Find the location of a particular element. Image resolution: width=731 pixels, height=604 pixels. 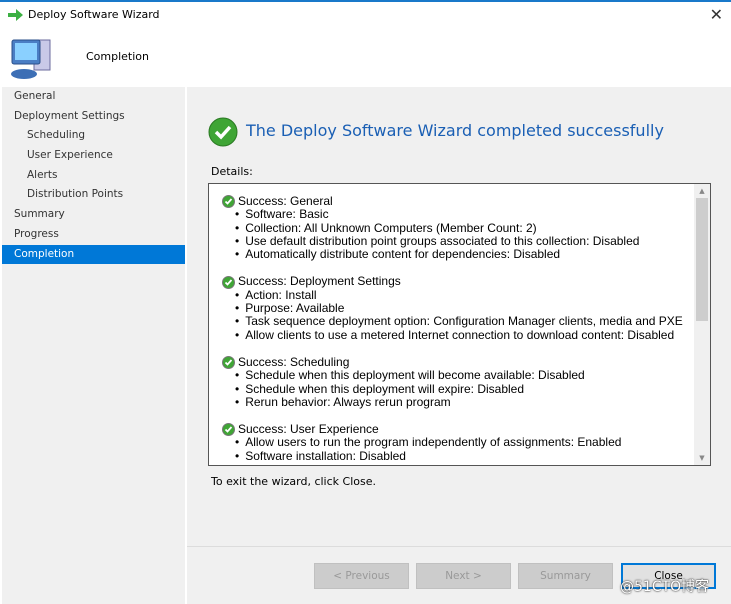

previous-button: < Previous is located at coordinates (361, 576).